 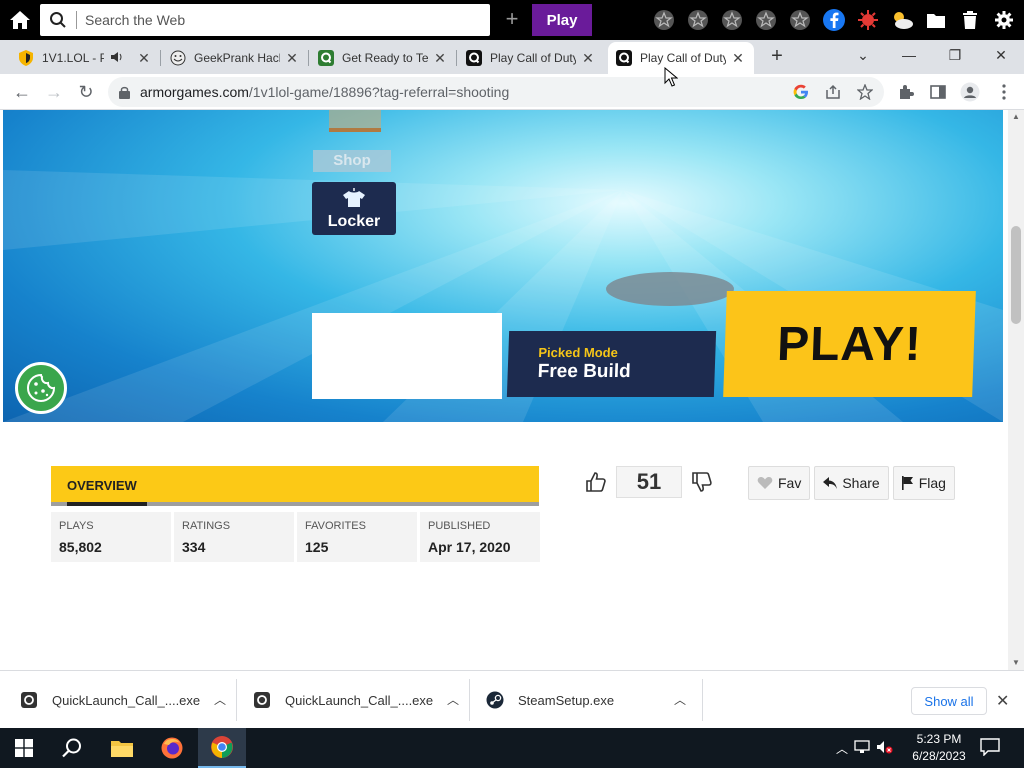 I want to click on facebook-icon, so click(x=834, y=20).